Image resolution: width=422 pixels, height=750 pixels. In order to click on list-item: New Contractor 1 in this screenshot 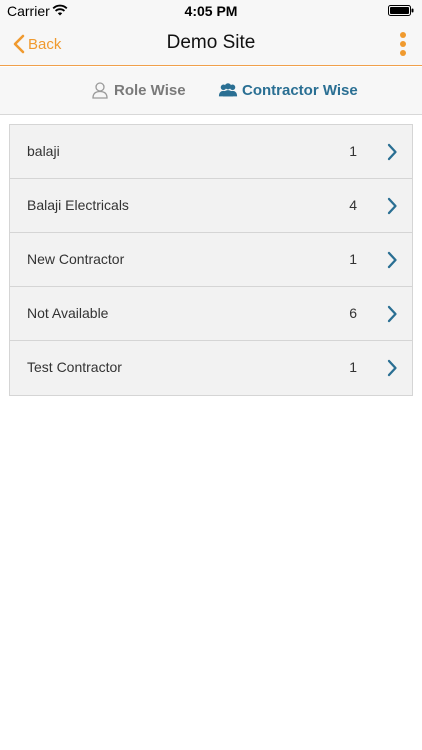, I will do `click(211, 260)`.